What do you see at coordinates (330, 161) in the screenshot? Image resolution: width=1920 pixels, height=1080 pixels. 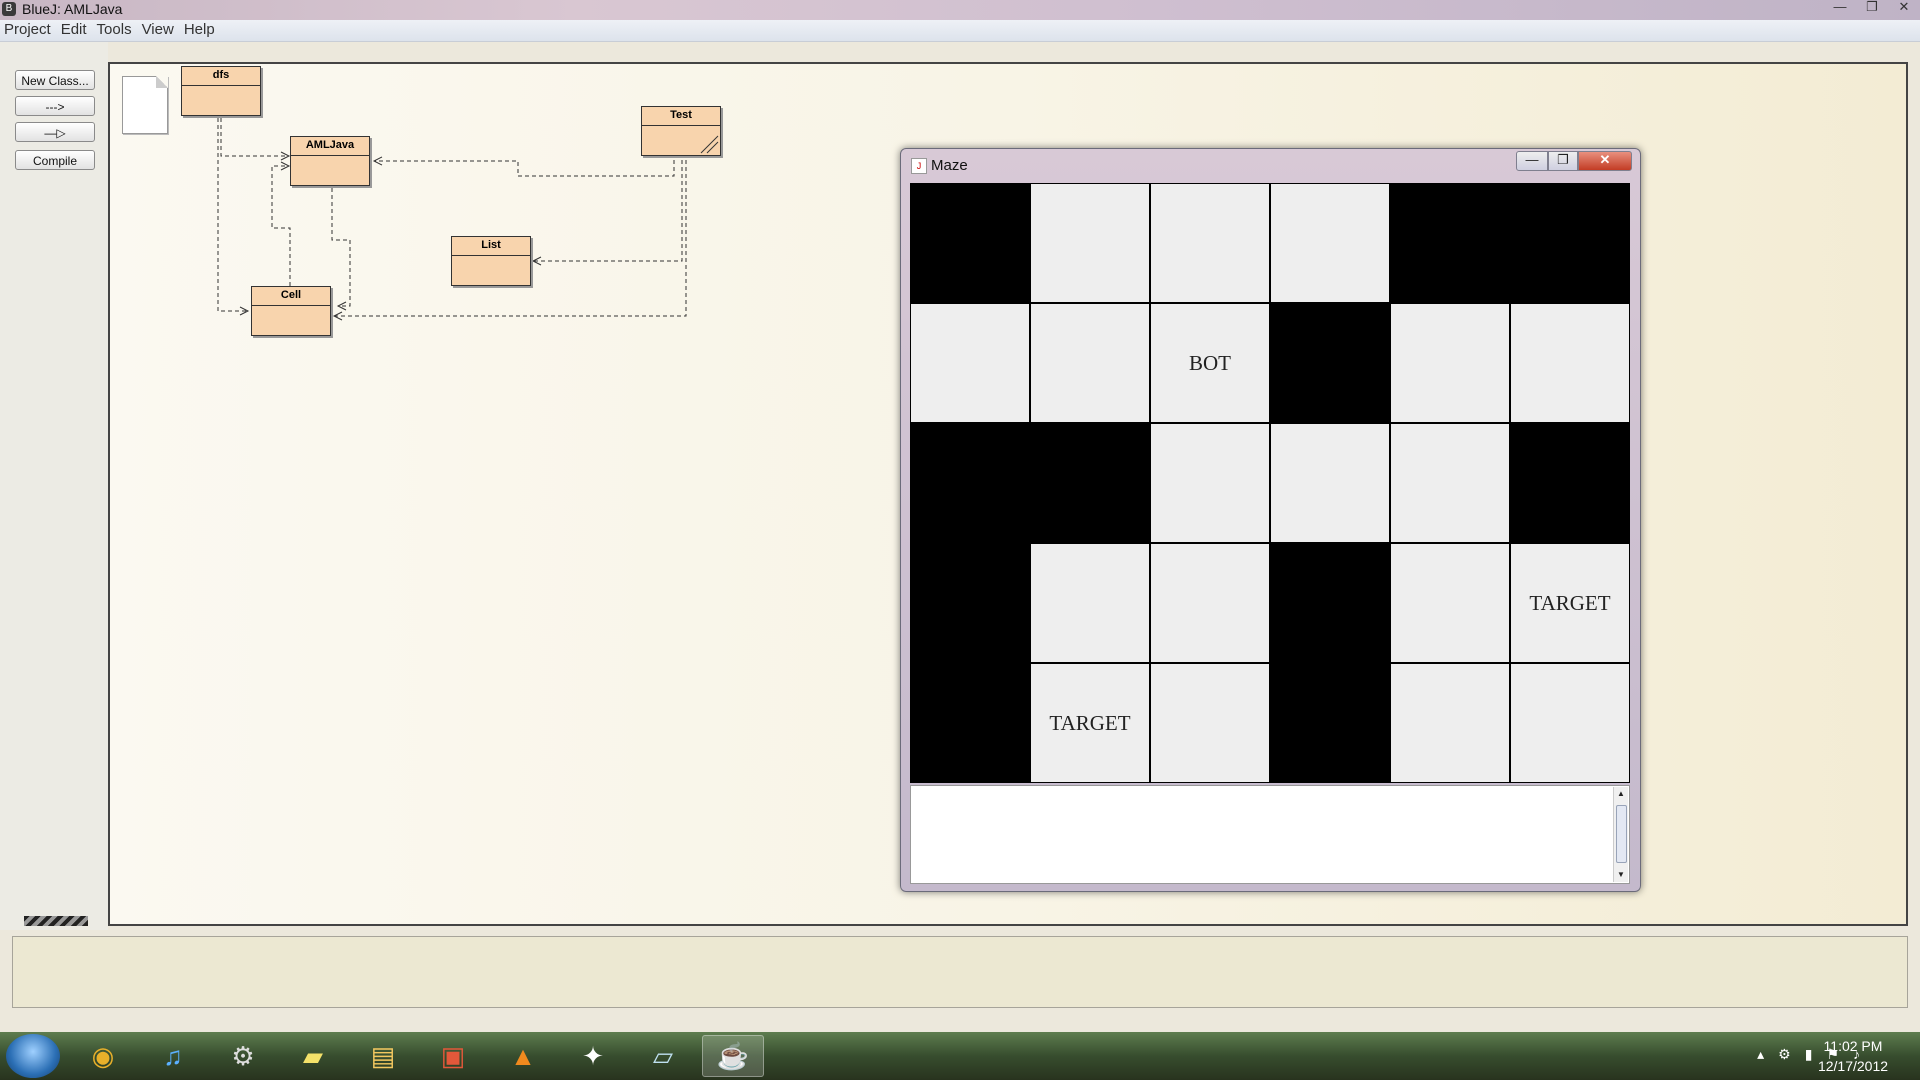 I see `class-amljava: AMLJava` at bounding box center [330, 161].